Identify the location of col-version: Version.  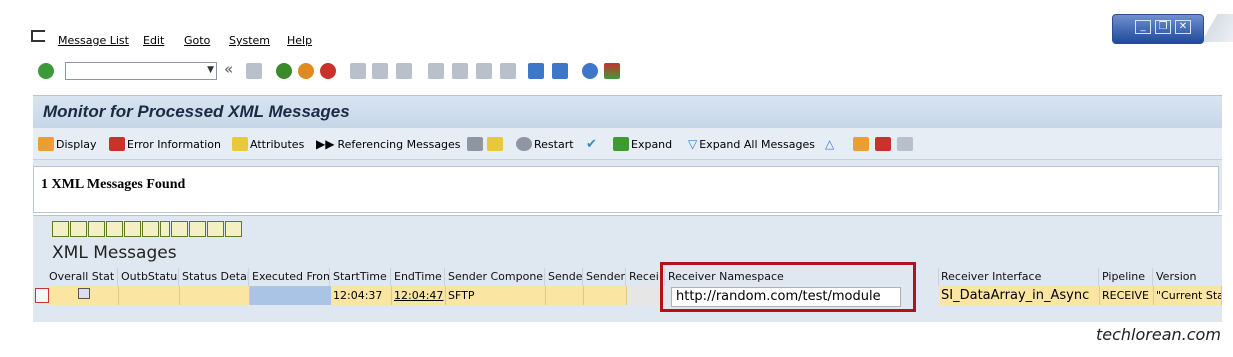
(1188, 277).